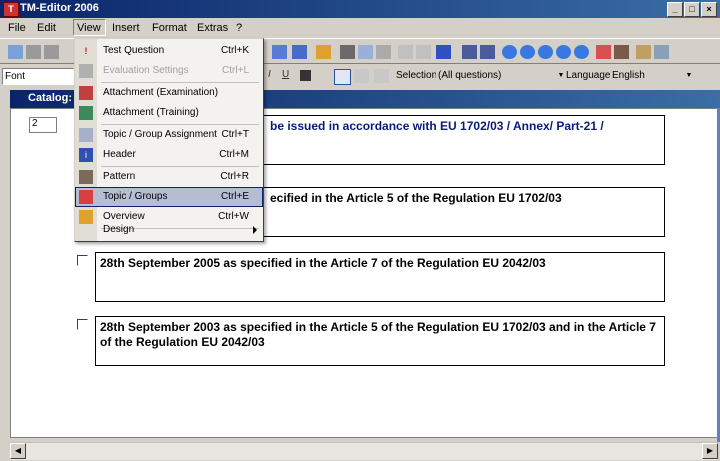  Describe the element at coordinates (46, 28) in the screenshot. I see `menu-edit: Edit` at that location.